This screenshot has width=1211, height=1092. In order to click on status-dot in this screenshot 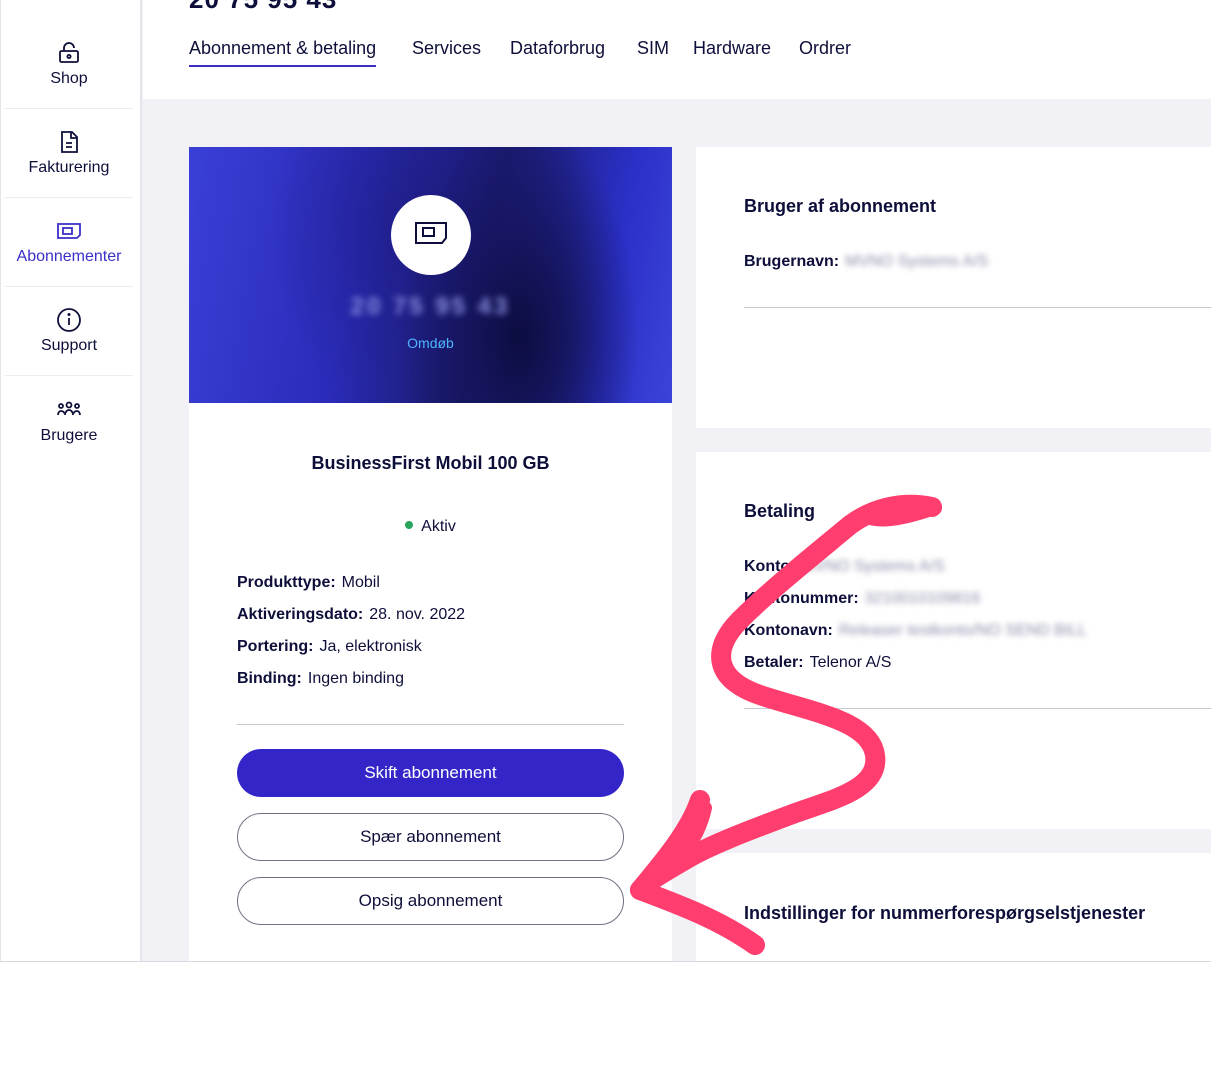, I will do `click(409, 524)`.